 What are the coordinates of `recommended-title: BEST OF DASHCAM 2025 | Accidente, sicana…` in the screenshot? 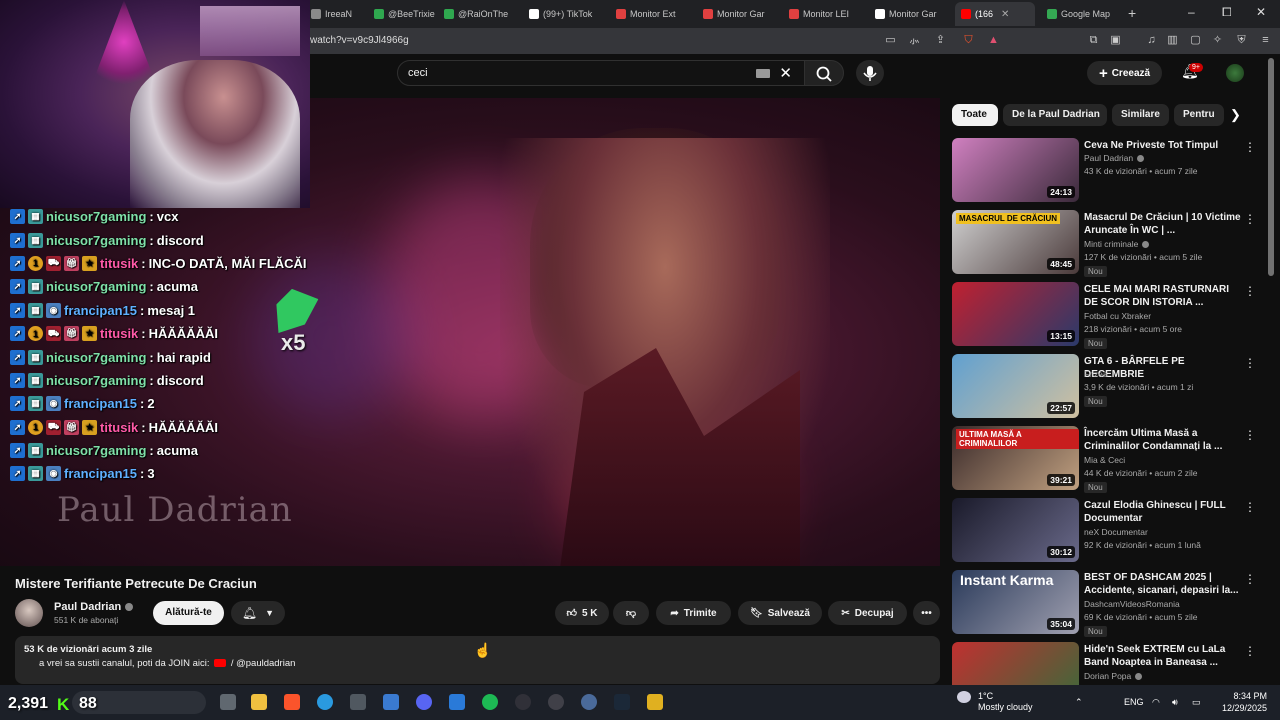 It's located at (1164, 584).